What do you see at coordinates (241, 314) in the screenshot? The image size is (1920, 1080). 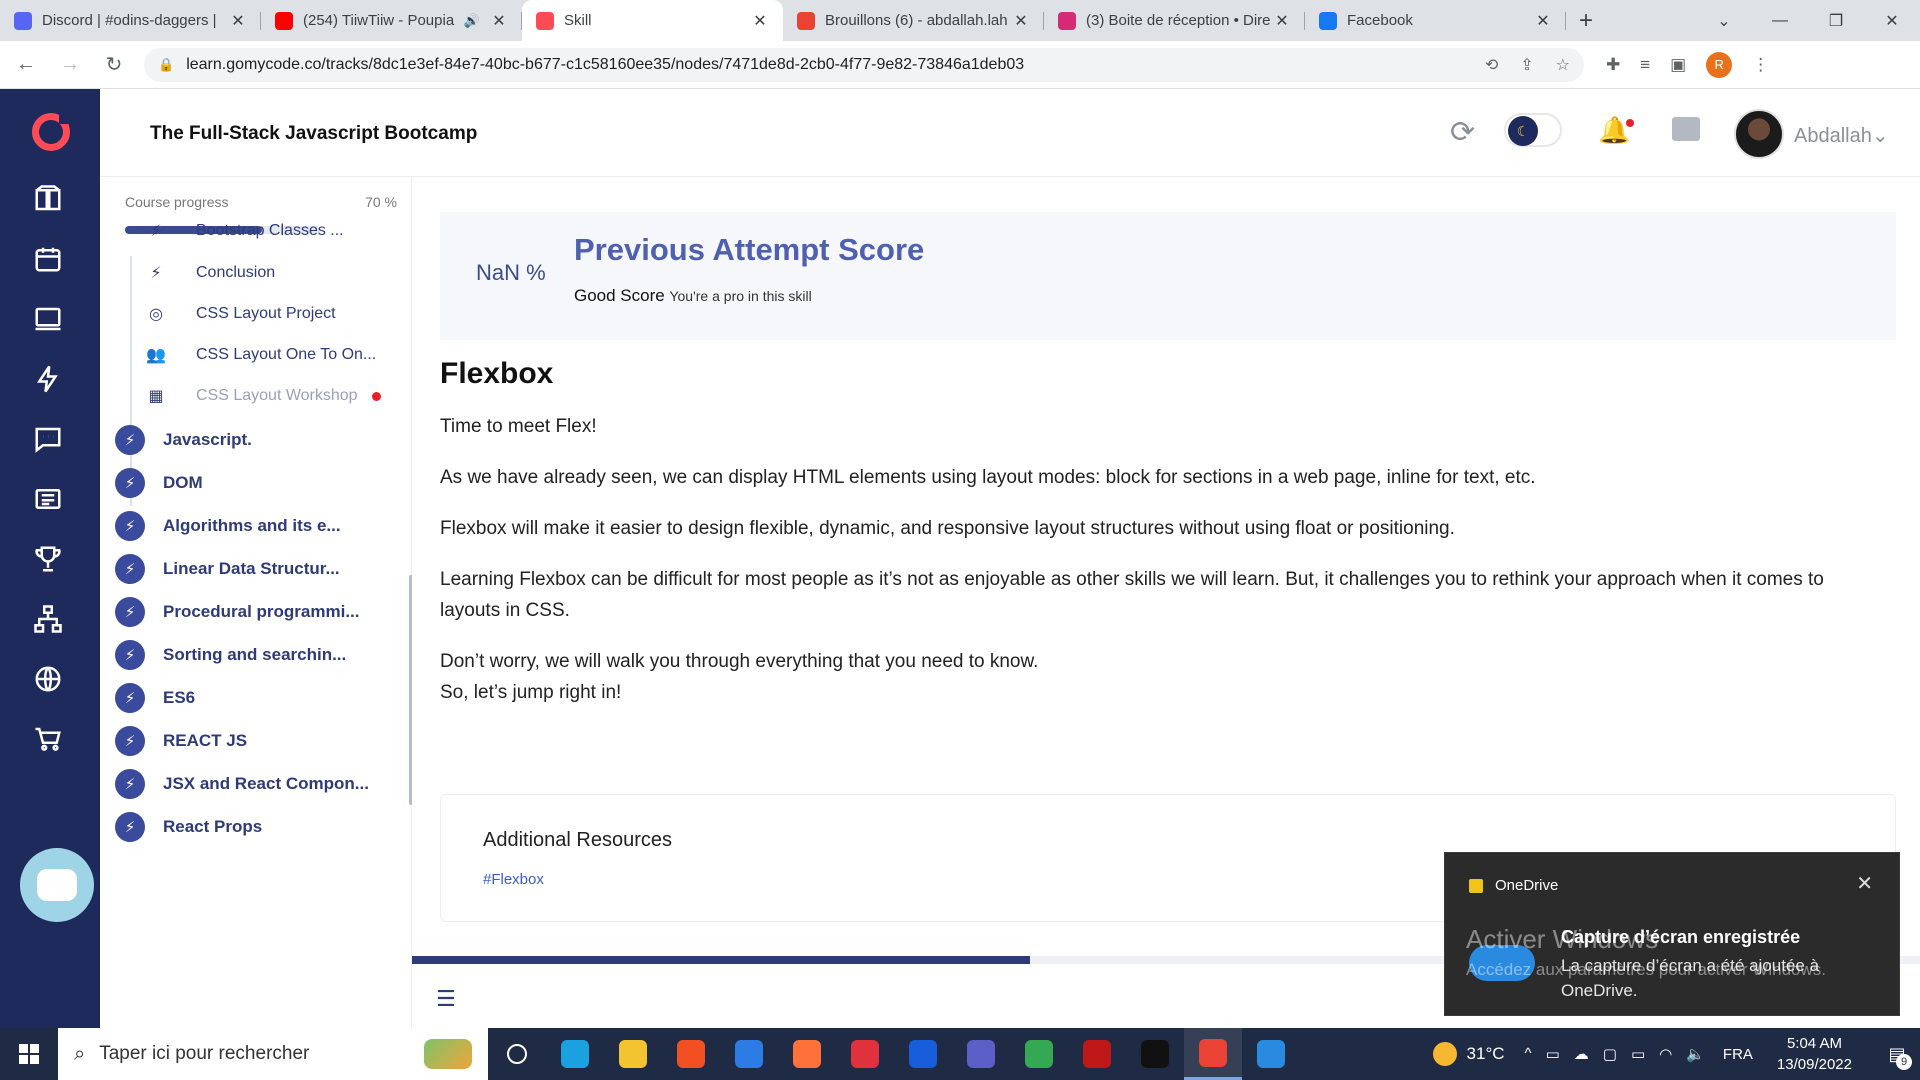 I see `outline-sub-item: ◎ CSS Layout Project` at bounding box center [241, 314].